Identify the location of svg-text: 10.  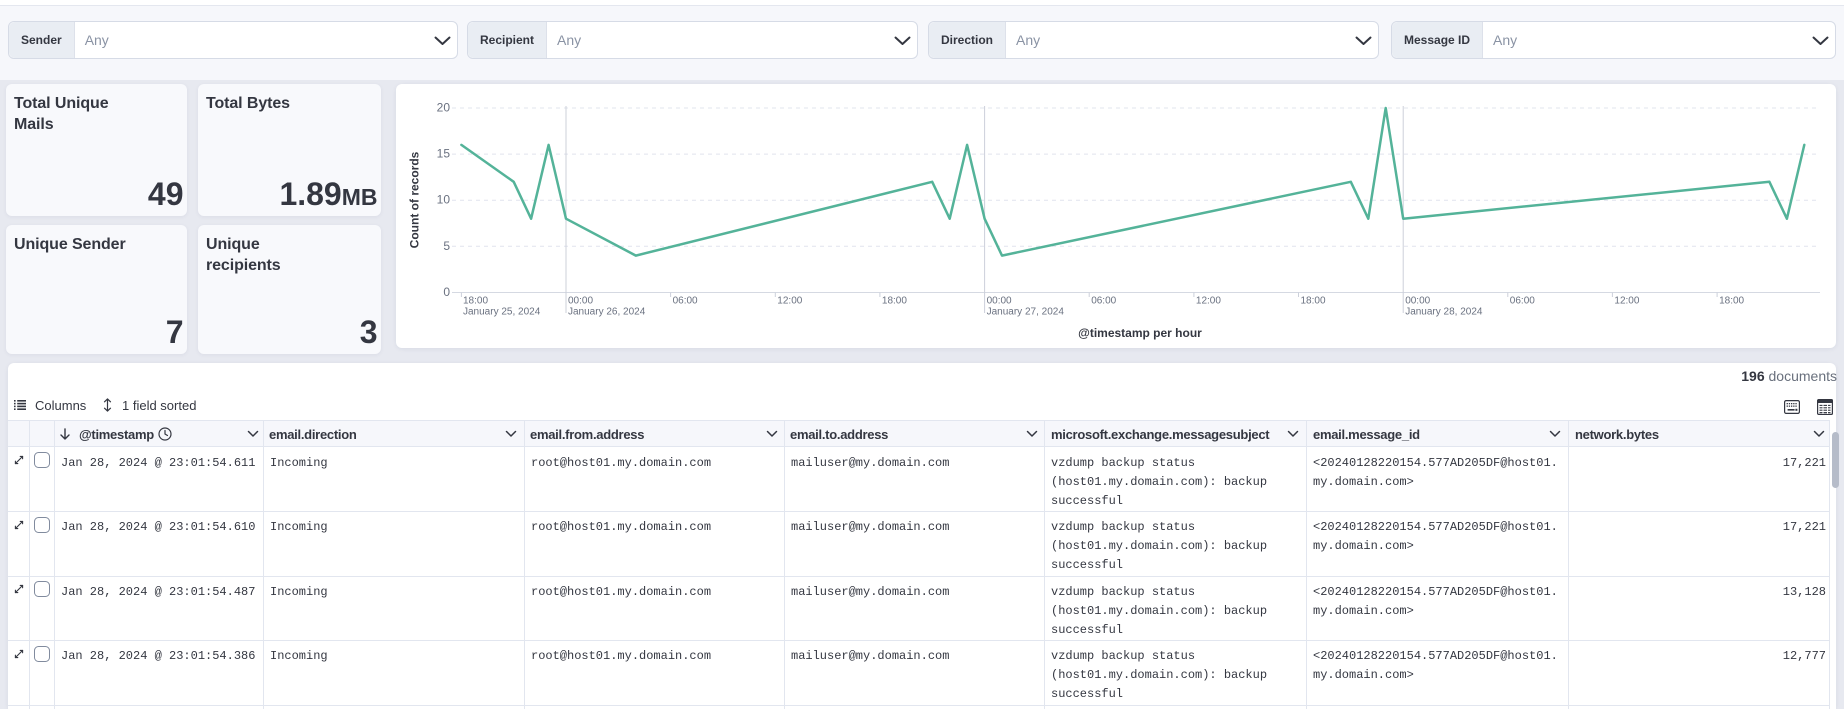
(444, 200).